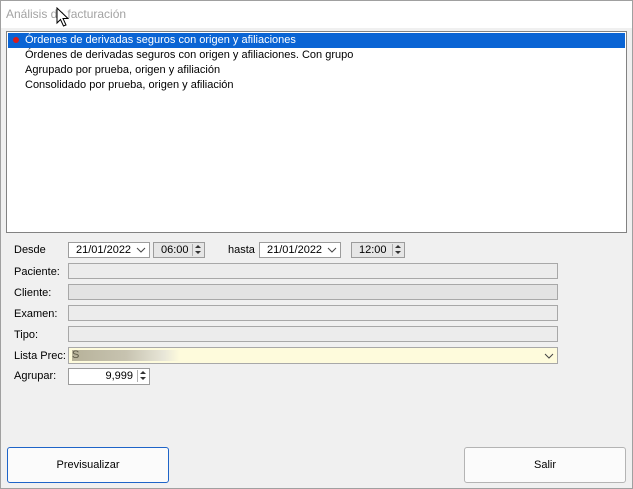  I want to click on desde-date-picker: 21/01/2022, so click(109, 250).